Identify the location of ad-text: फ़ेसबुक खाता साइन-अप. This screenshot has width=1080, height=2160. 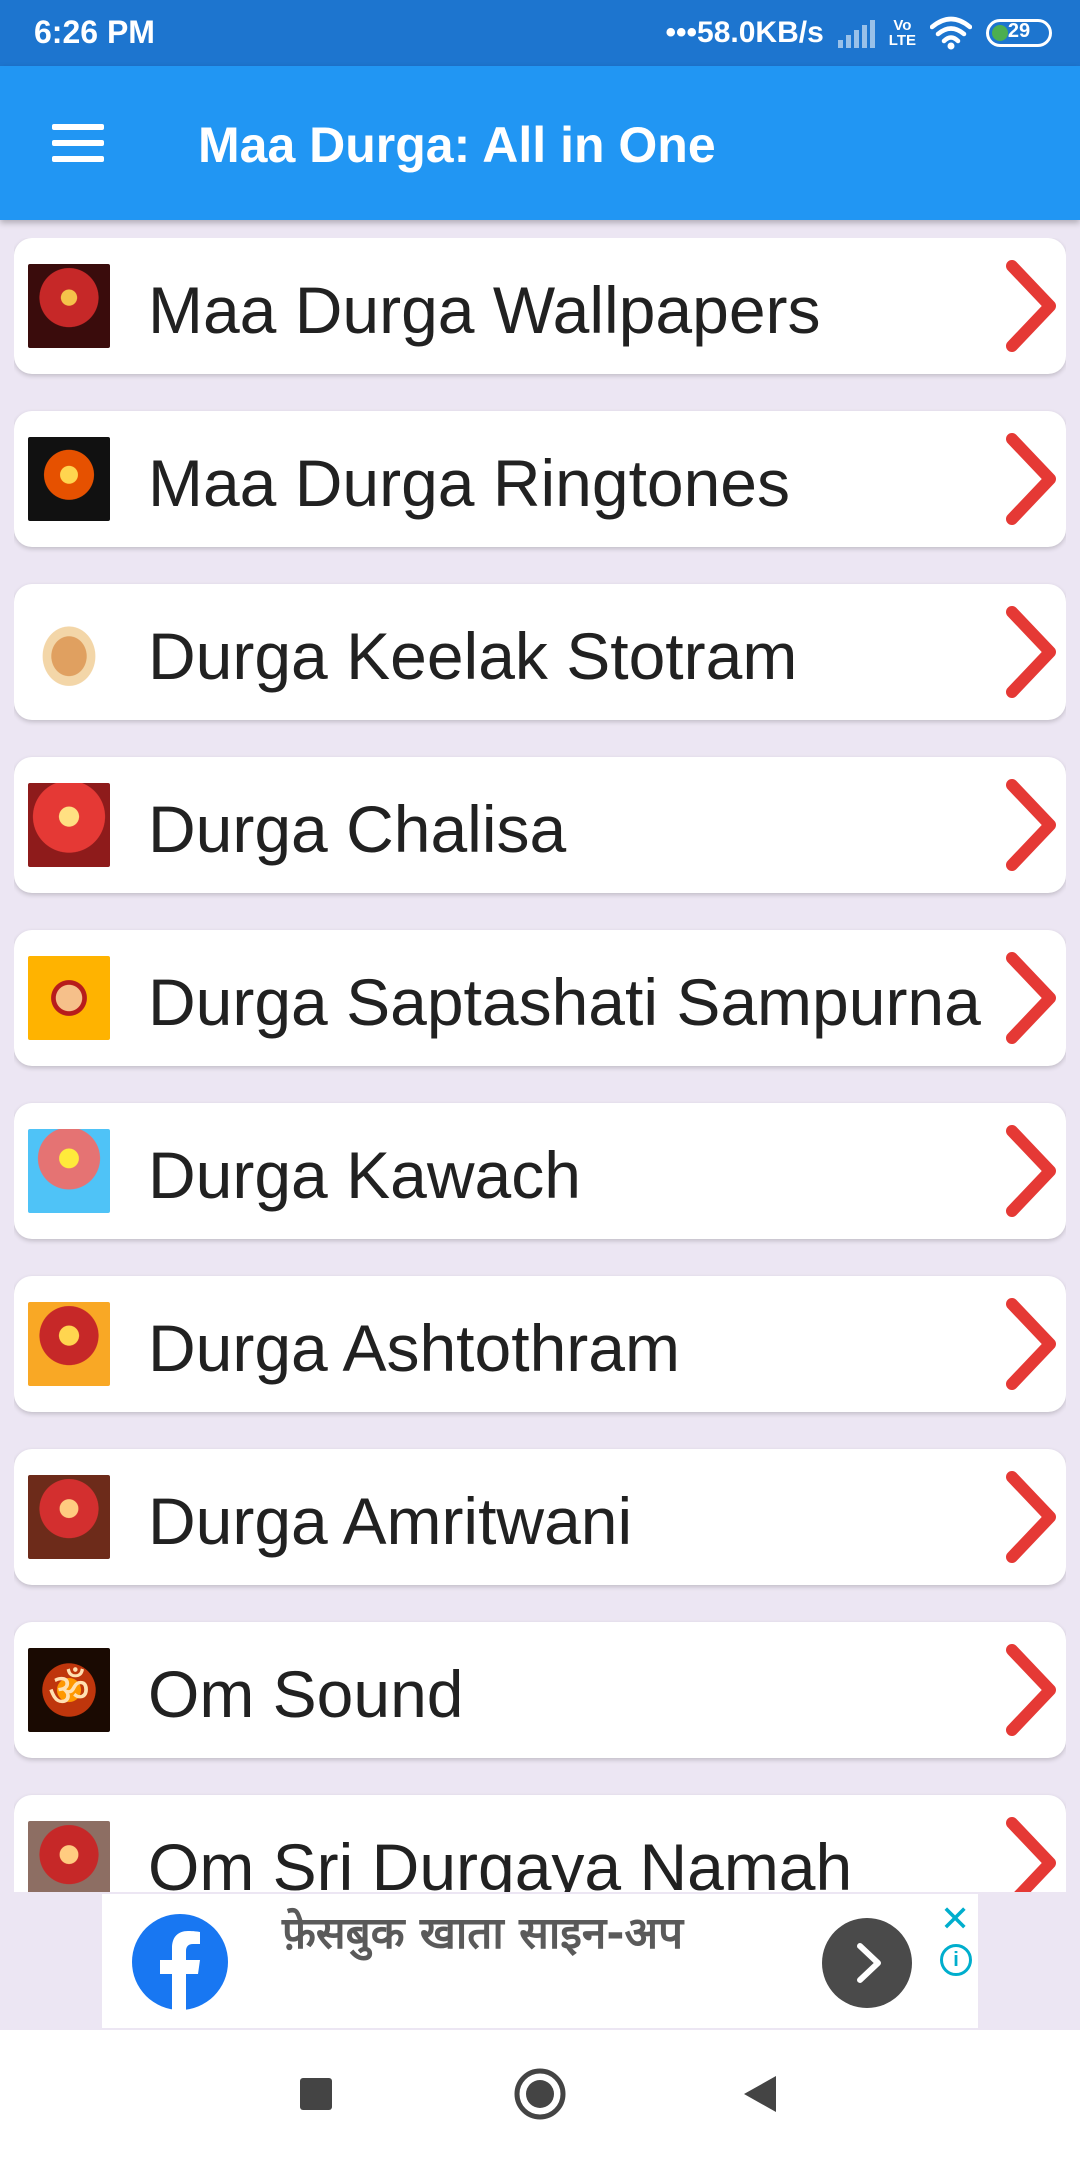
(483, 1933).